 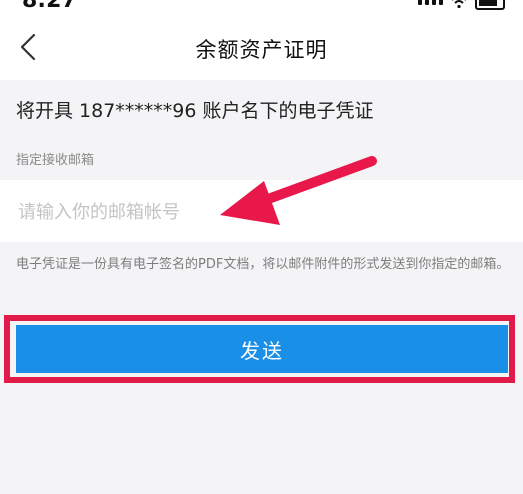 I want to click on status-icons, so click(x=461, y=5).